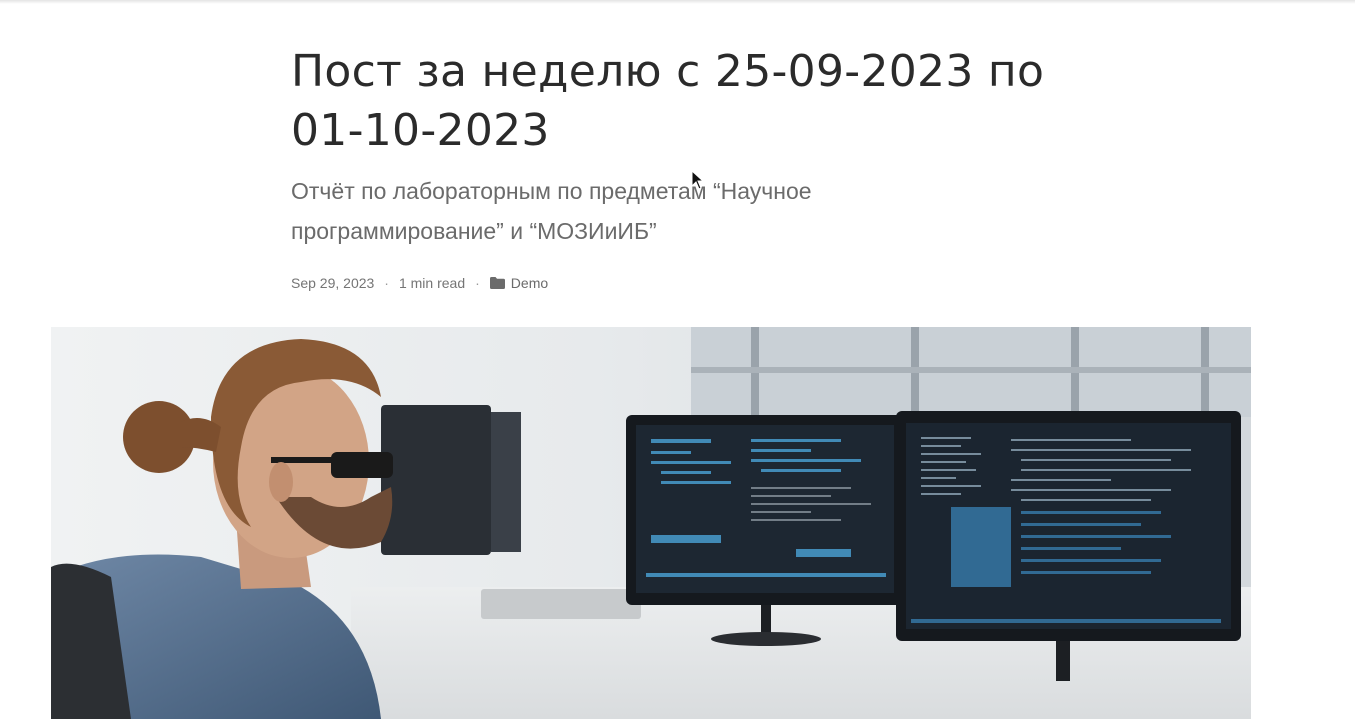 Image resolution: width=1355 pixels, height=719 pixels. I want to click on folder-icon, so click(497, 283).